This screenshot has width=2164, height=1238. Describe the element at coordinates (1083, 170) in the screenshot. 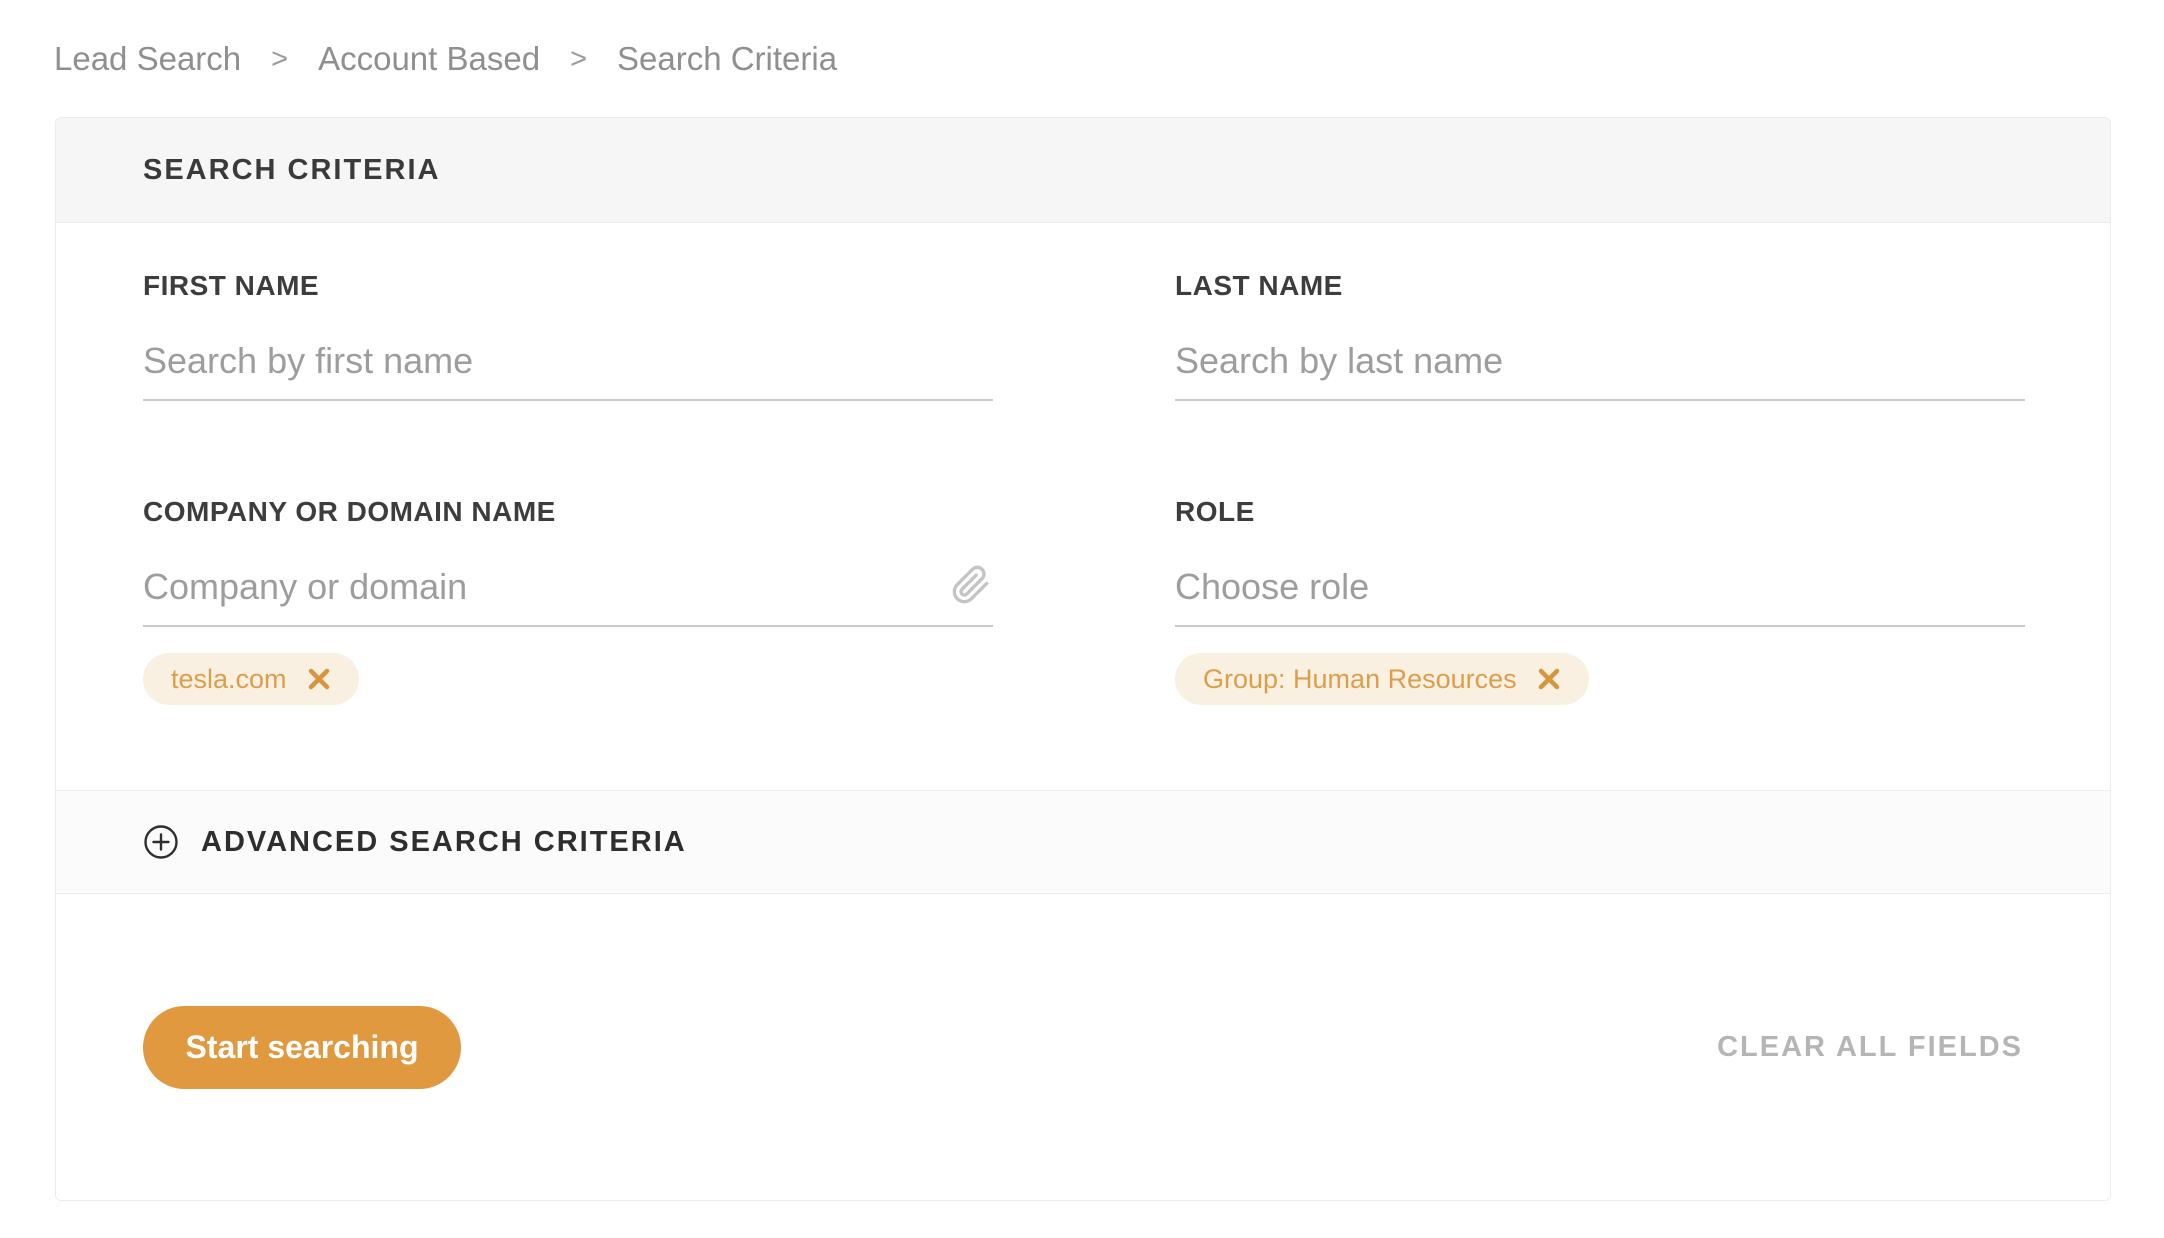

I see `card-header: SEARCH CRITERIA` at that location.